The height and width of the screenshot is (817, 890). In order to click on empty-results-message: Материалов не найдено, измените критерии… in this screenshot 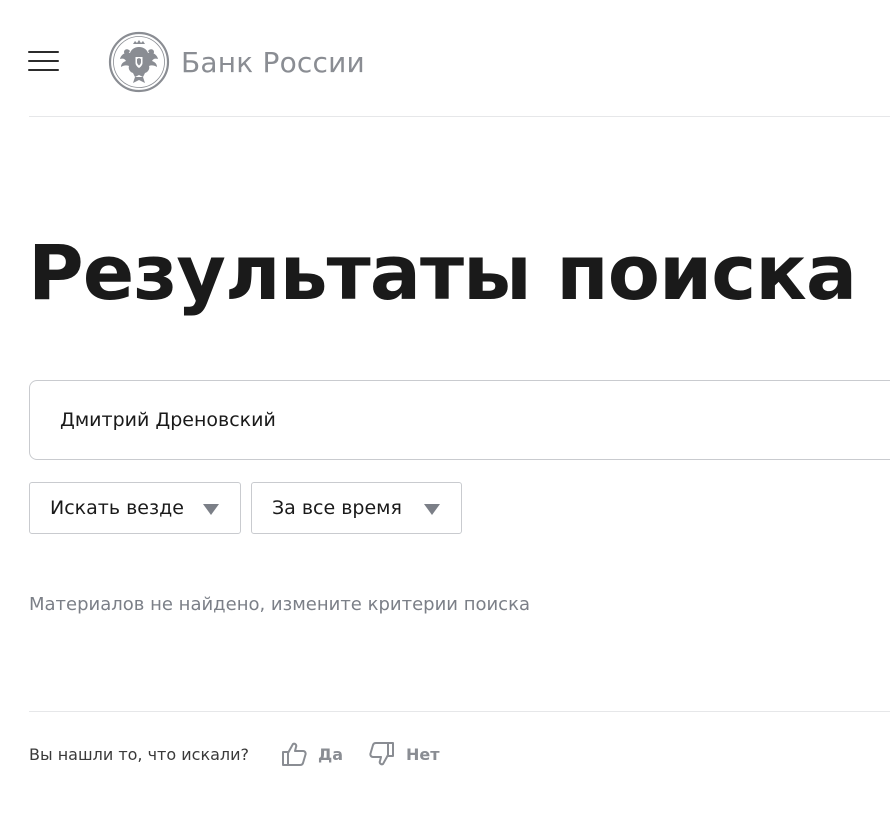, I will do `click(279, 604)`.